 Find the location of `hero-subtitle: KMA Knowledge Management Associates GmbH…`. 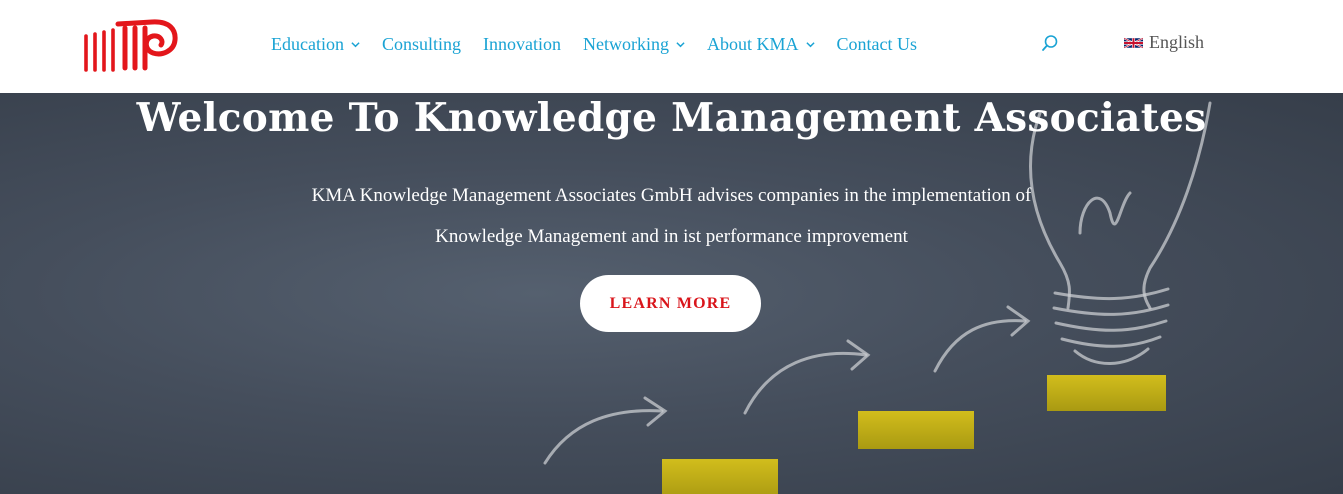

hero-subtitle: KMA Knowledge Management Associates GmbH… is located at coordinates (671, 216).